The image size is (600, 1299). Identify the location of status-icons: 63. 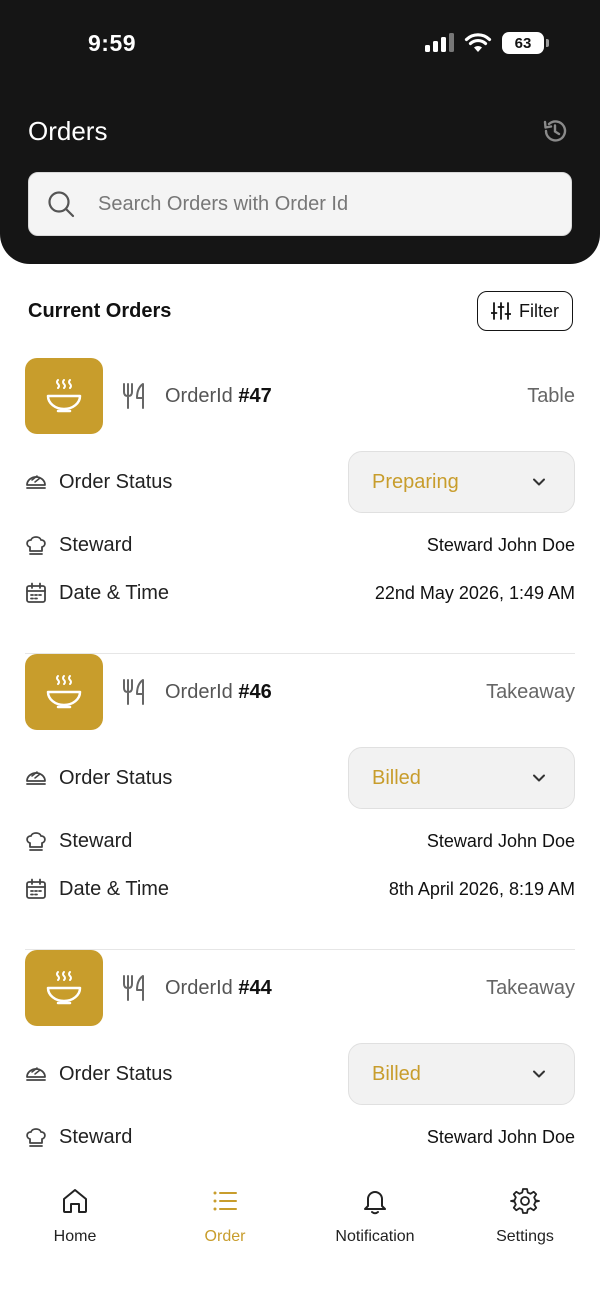
(486, 43).